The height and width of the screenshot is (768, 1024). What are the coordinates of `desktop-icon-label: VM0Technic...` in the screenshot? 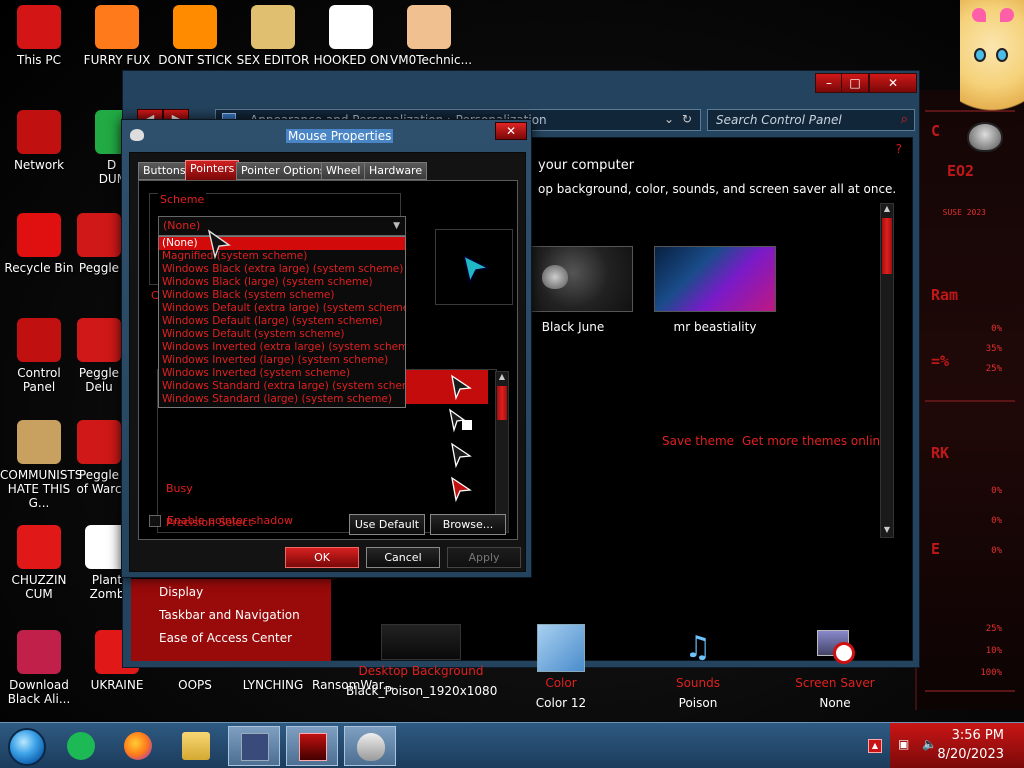 It's located at (431, 60).